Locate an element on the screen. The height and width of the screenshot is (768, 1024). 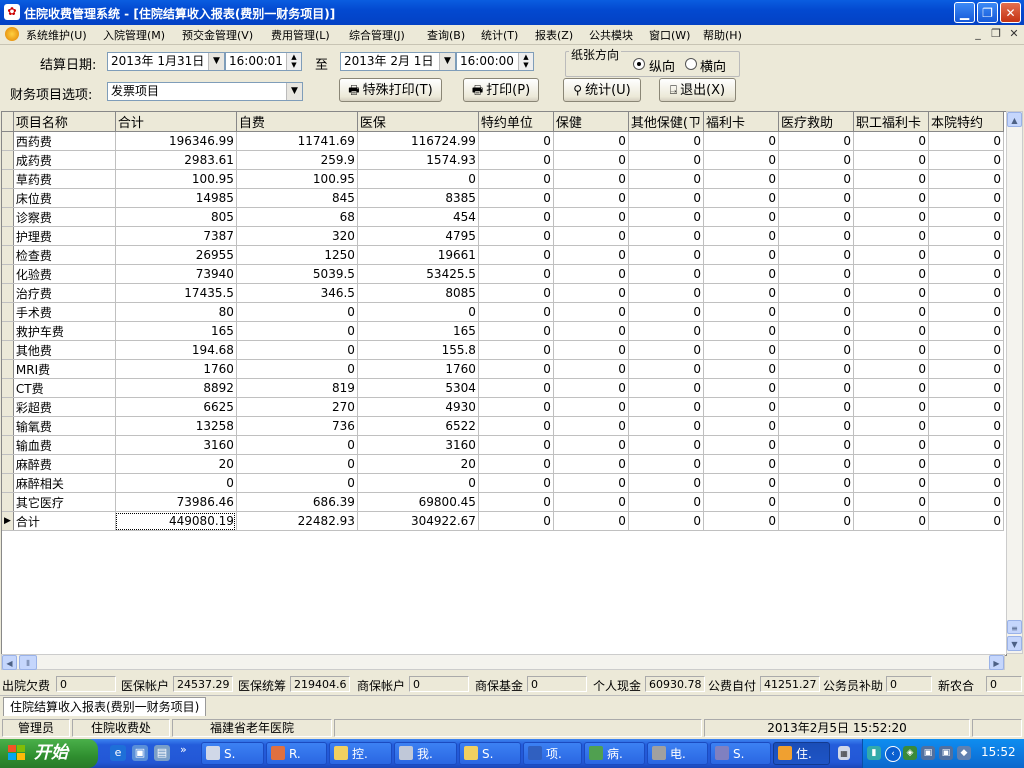
scroll-down-icon: ▼ is located at coordinates (1014, 643).